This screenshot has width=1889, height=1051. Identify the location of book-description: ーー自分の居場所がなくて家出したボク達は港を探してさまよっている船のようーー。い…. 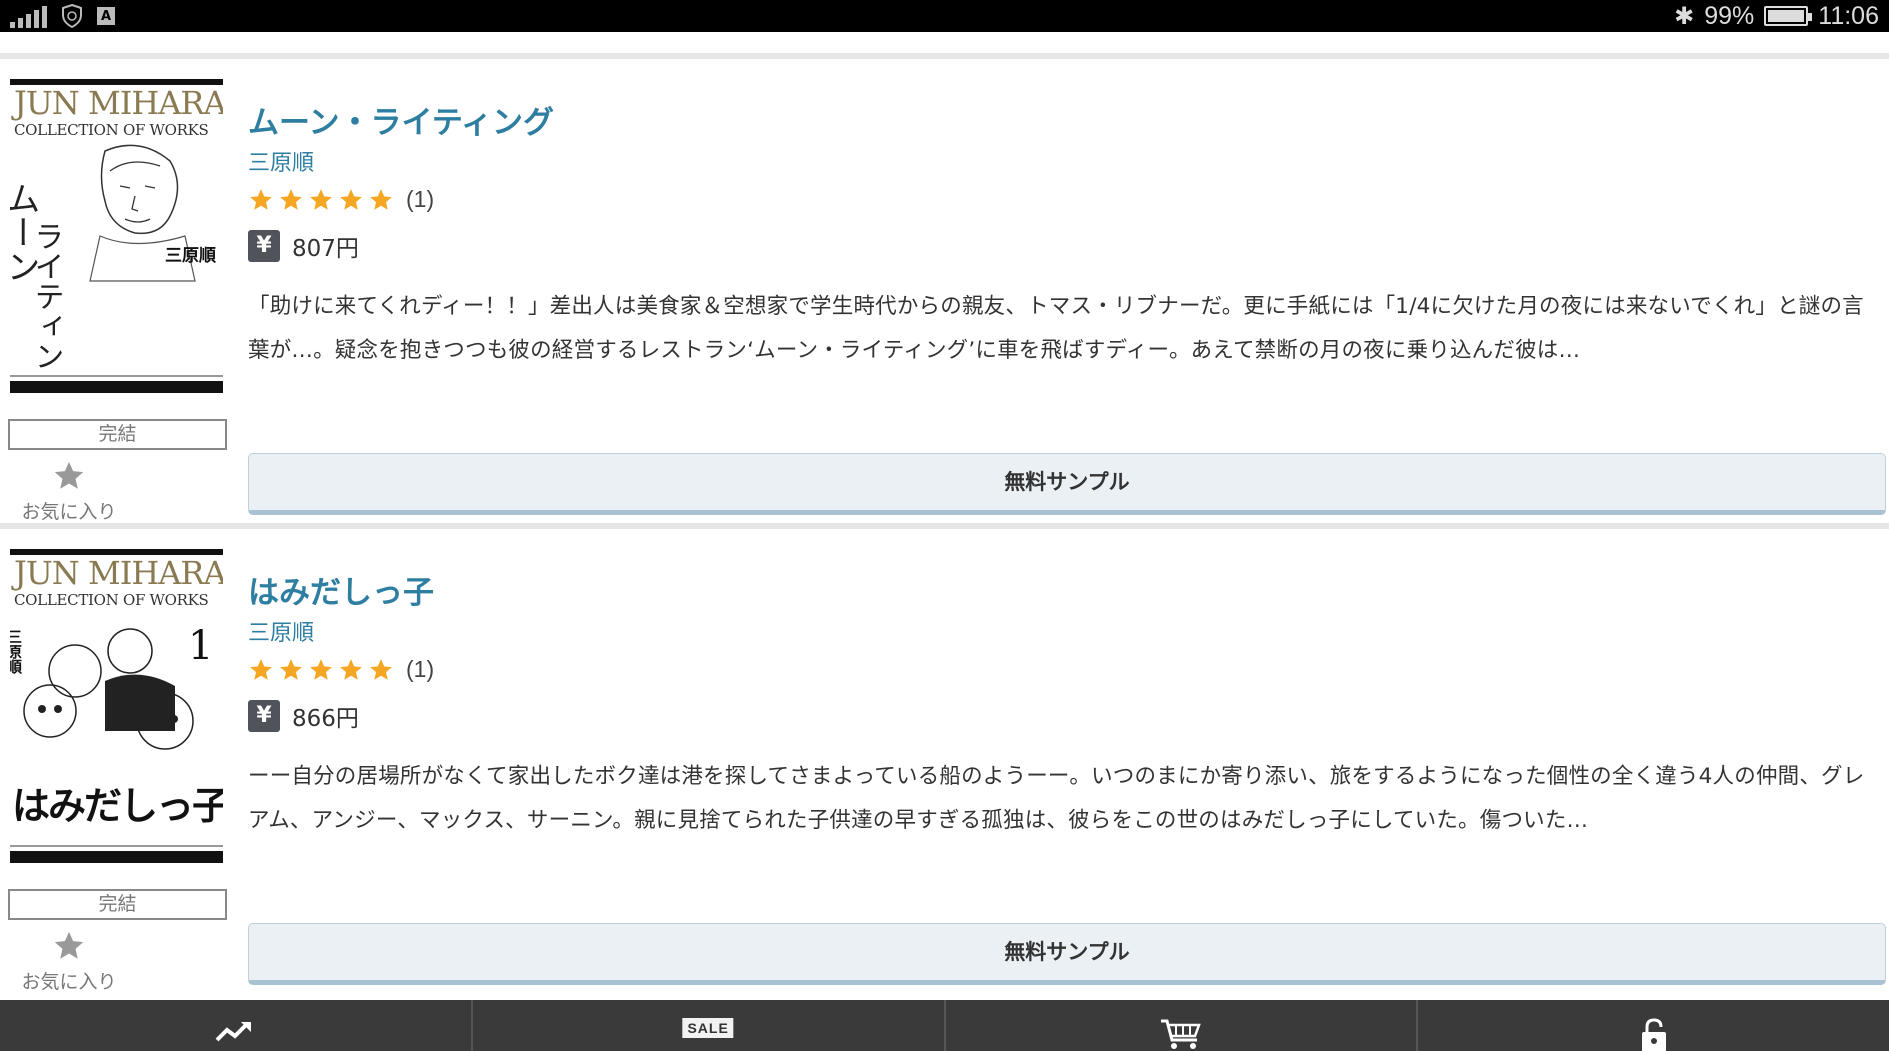
(1056, 798).